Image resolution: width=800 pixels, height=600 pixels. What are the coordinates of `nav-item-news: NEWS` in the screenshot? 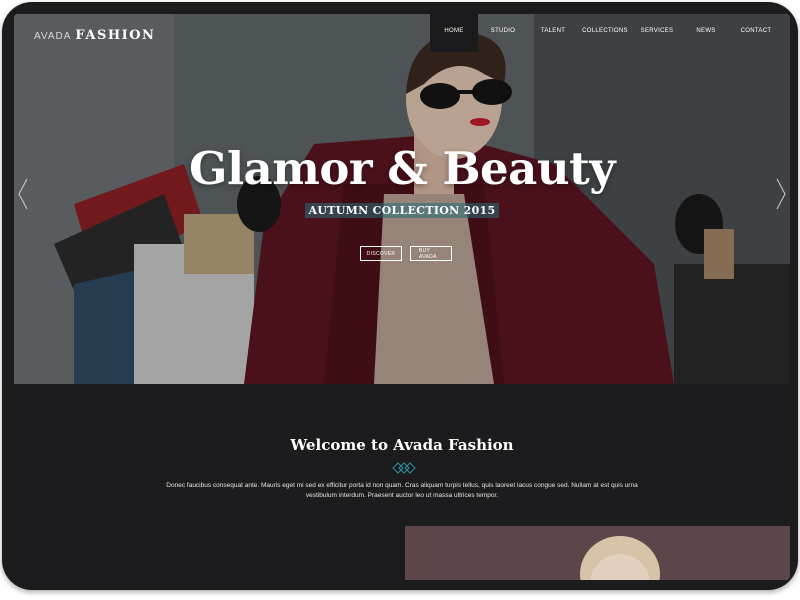 It's located at (706, 33).